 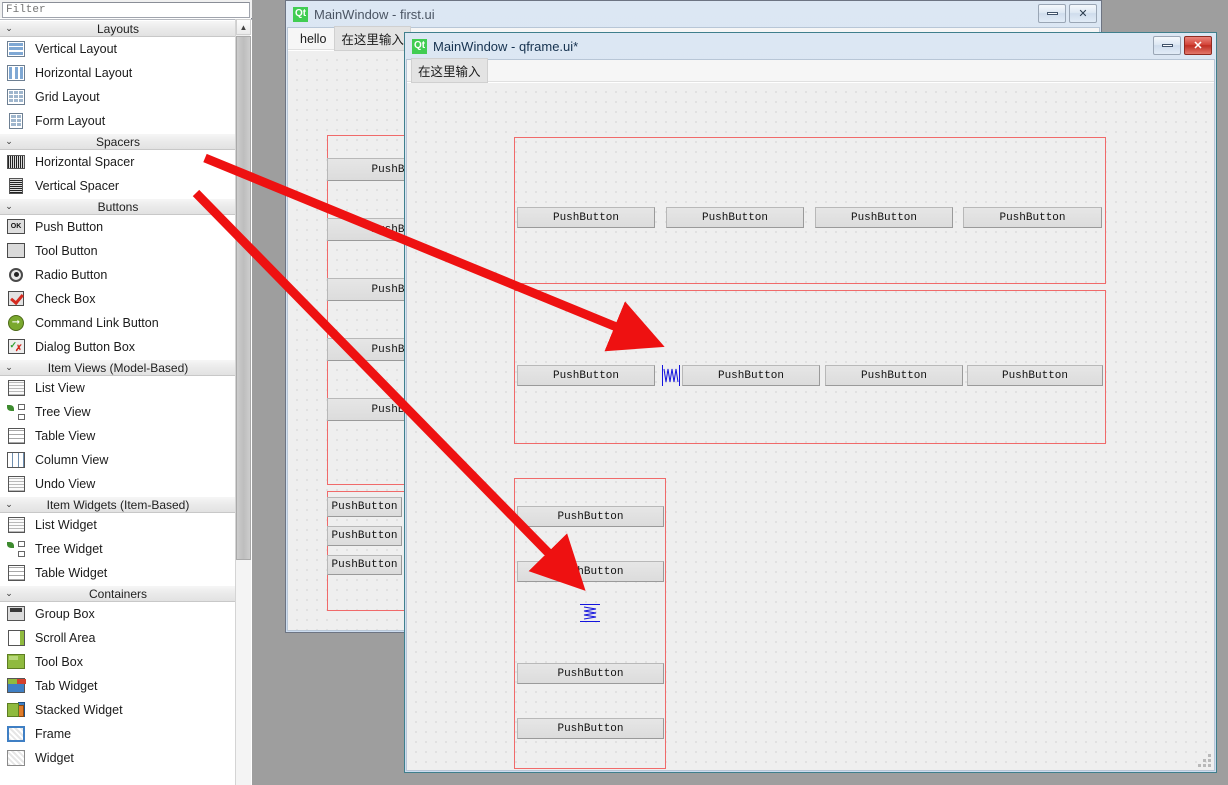 What do you see at coordinates (118, 388) in the screenshot?
I see `widget-box-item-list-view: List View` at bounding box center [118, 388].